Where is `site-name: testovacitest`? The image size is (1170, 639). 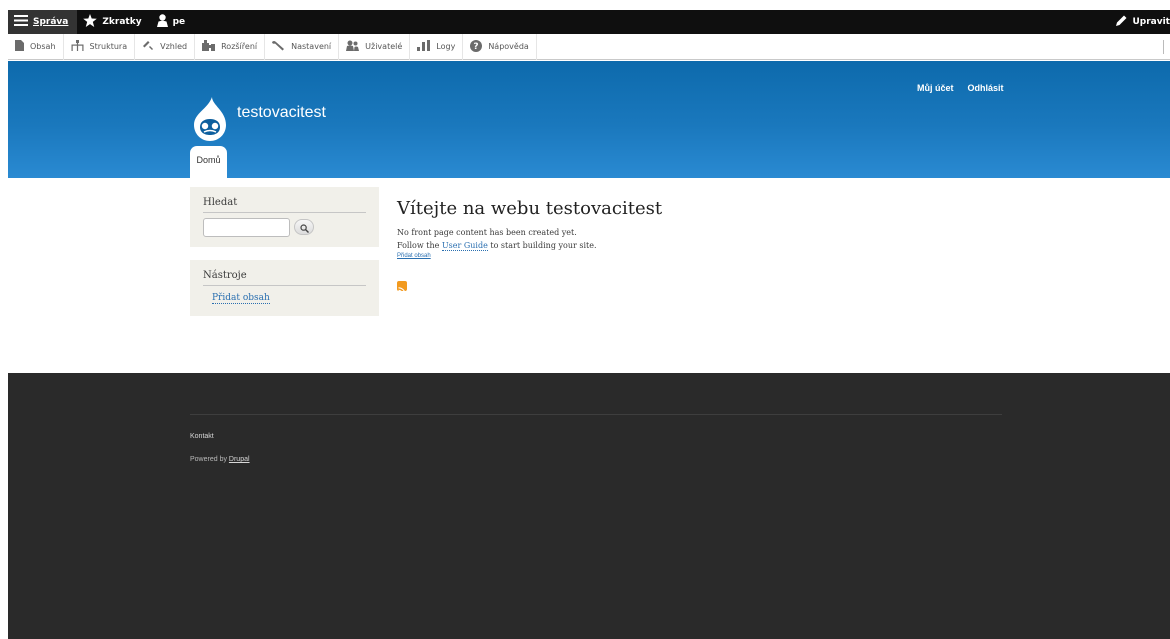 site-name: testovacitest is located at coordinates (281, 113).